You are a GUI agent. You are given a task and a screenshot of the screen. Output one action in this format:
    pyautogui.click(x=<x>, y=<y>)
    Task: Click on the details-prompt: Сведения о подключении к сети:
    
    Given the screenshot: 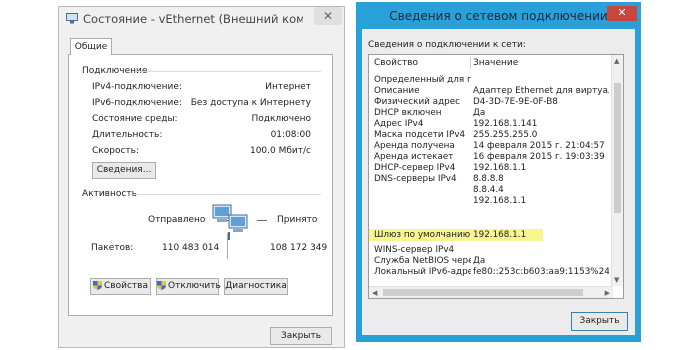 What is the action you would take?
    pyautogui.click(x=447, y=45)
    